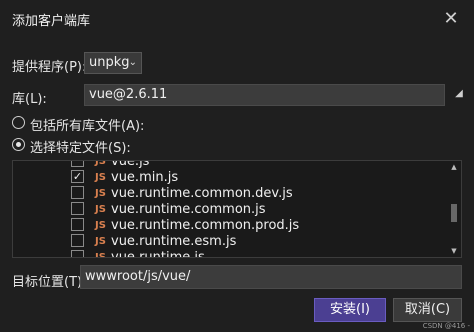 This screenshot has height=332, width=474. What do you see at coordinates (446, 326) in the screenshot?
I see `watermark: CSDN @416 -` at bounding box center [446, 326].